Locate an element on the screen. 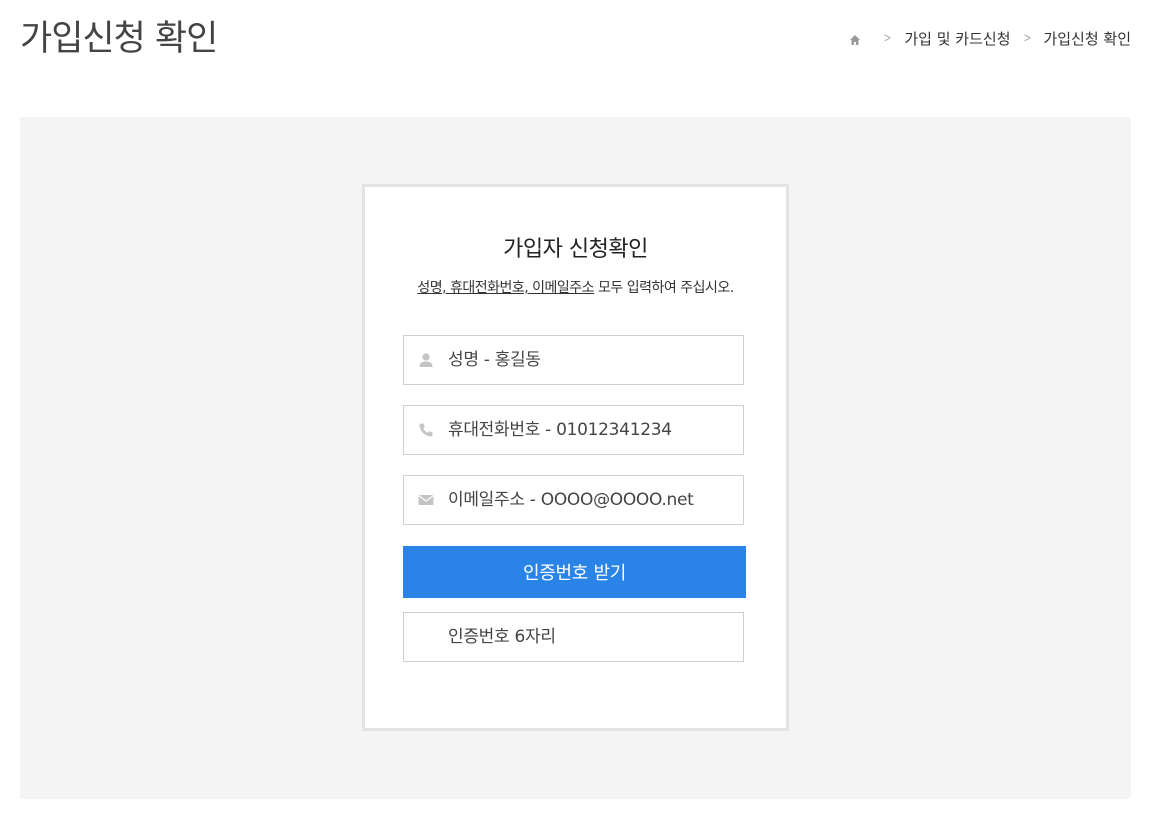 This screenshot has width=1158, height=819. email-field is located at coordinates (573, 500).